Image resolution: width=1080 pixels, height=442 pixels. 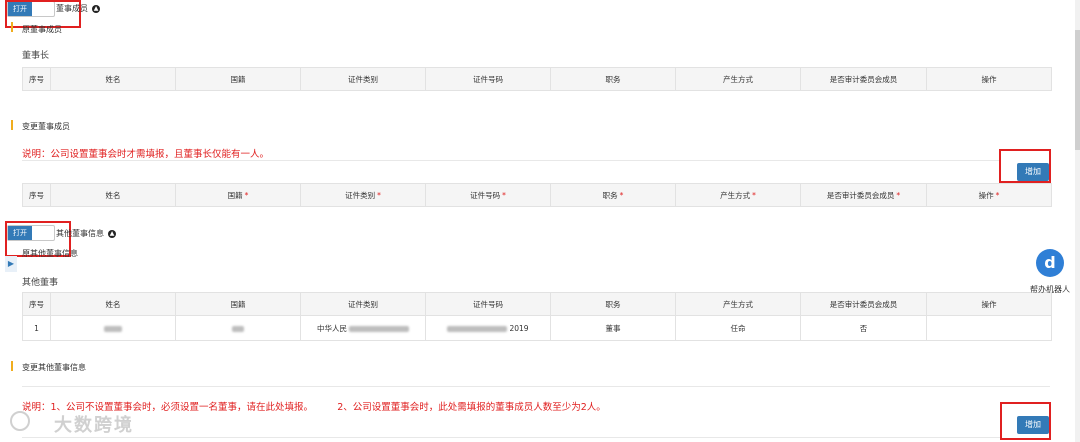 I want to click on original-directors-title: 原董事成员, so click(x=42, y=29).